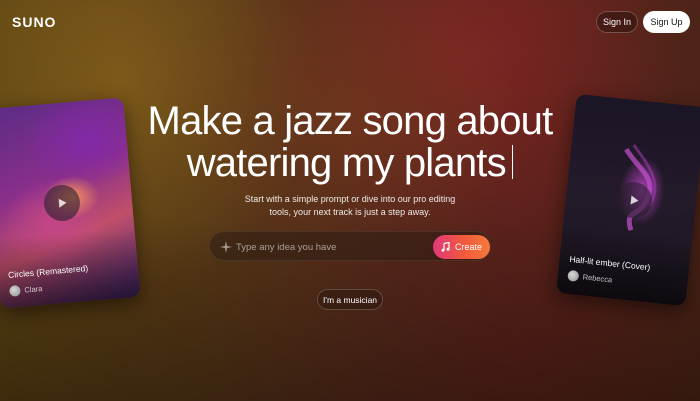 The height and width of the screenshot is (401, 700). What do you see at coordinates (468, 247) in the screenshot?
I see `create-label: Create` at bounding box center [468, 247].